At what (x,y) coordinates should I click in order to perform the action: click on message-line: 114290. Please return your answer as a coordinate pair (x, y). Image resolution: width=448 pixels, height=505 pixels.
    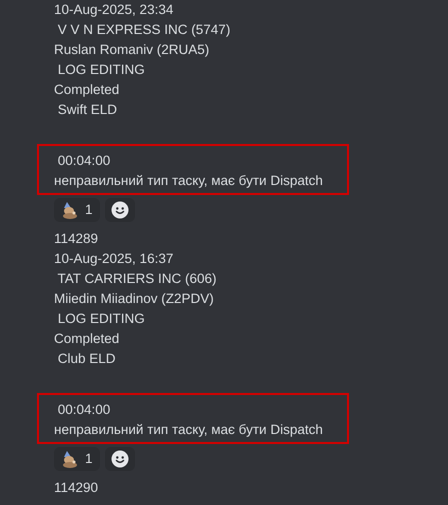
    Looking at the image, I should click on (76, 488).